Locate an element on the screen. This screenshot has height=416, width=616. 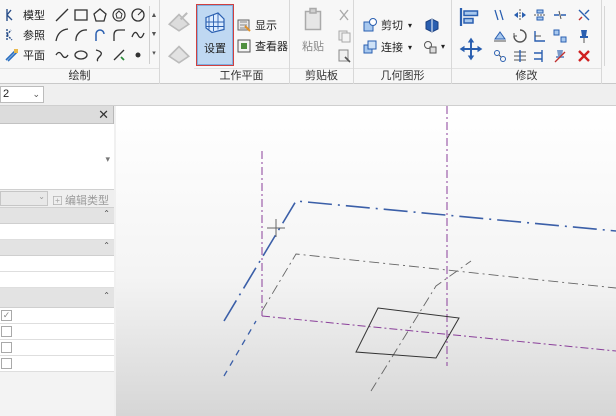
geometry-more-icon: ▾ is located at coordinates (443, 46).